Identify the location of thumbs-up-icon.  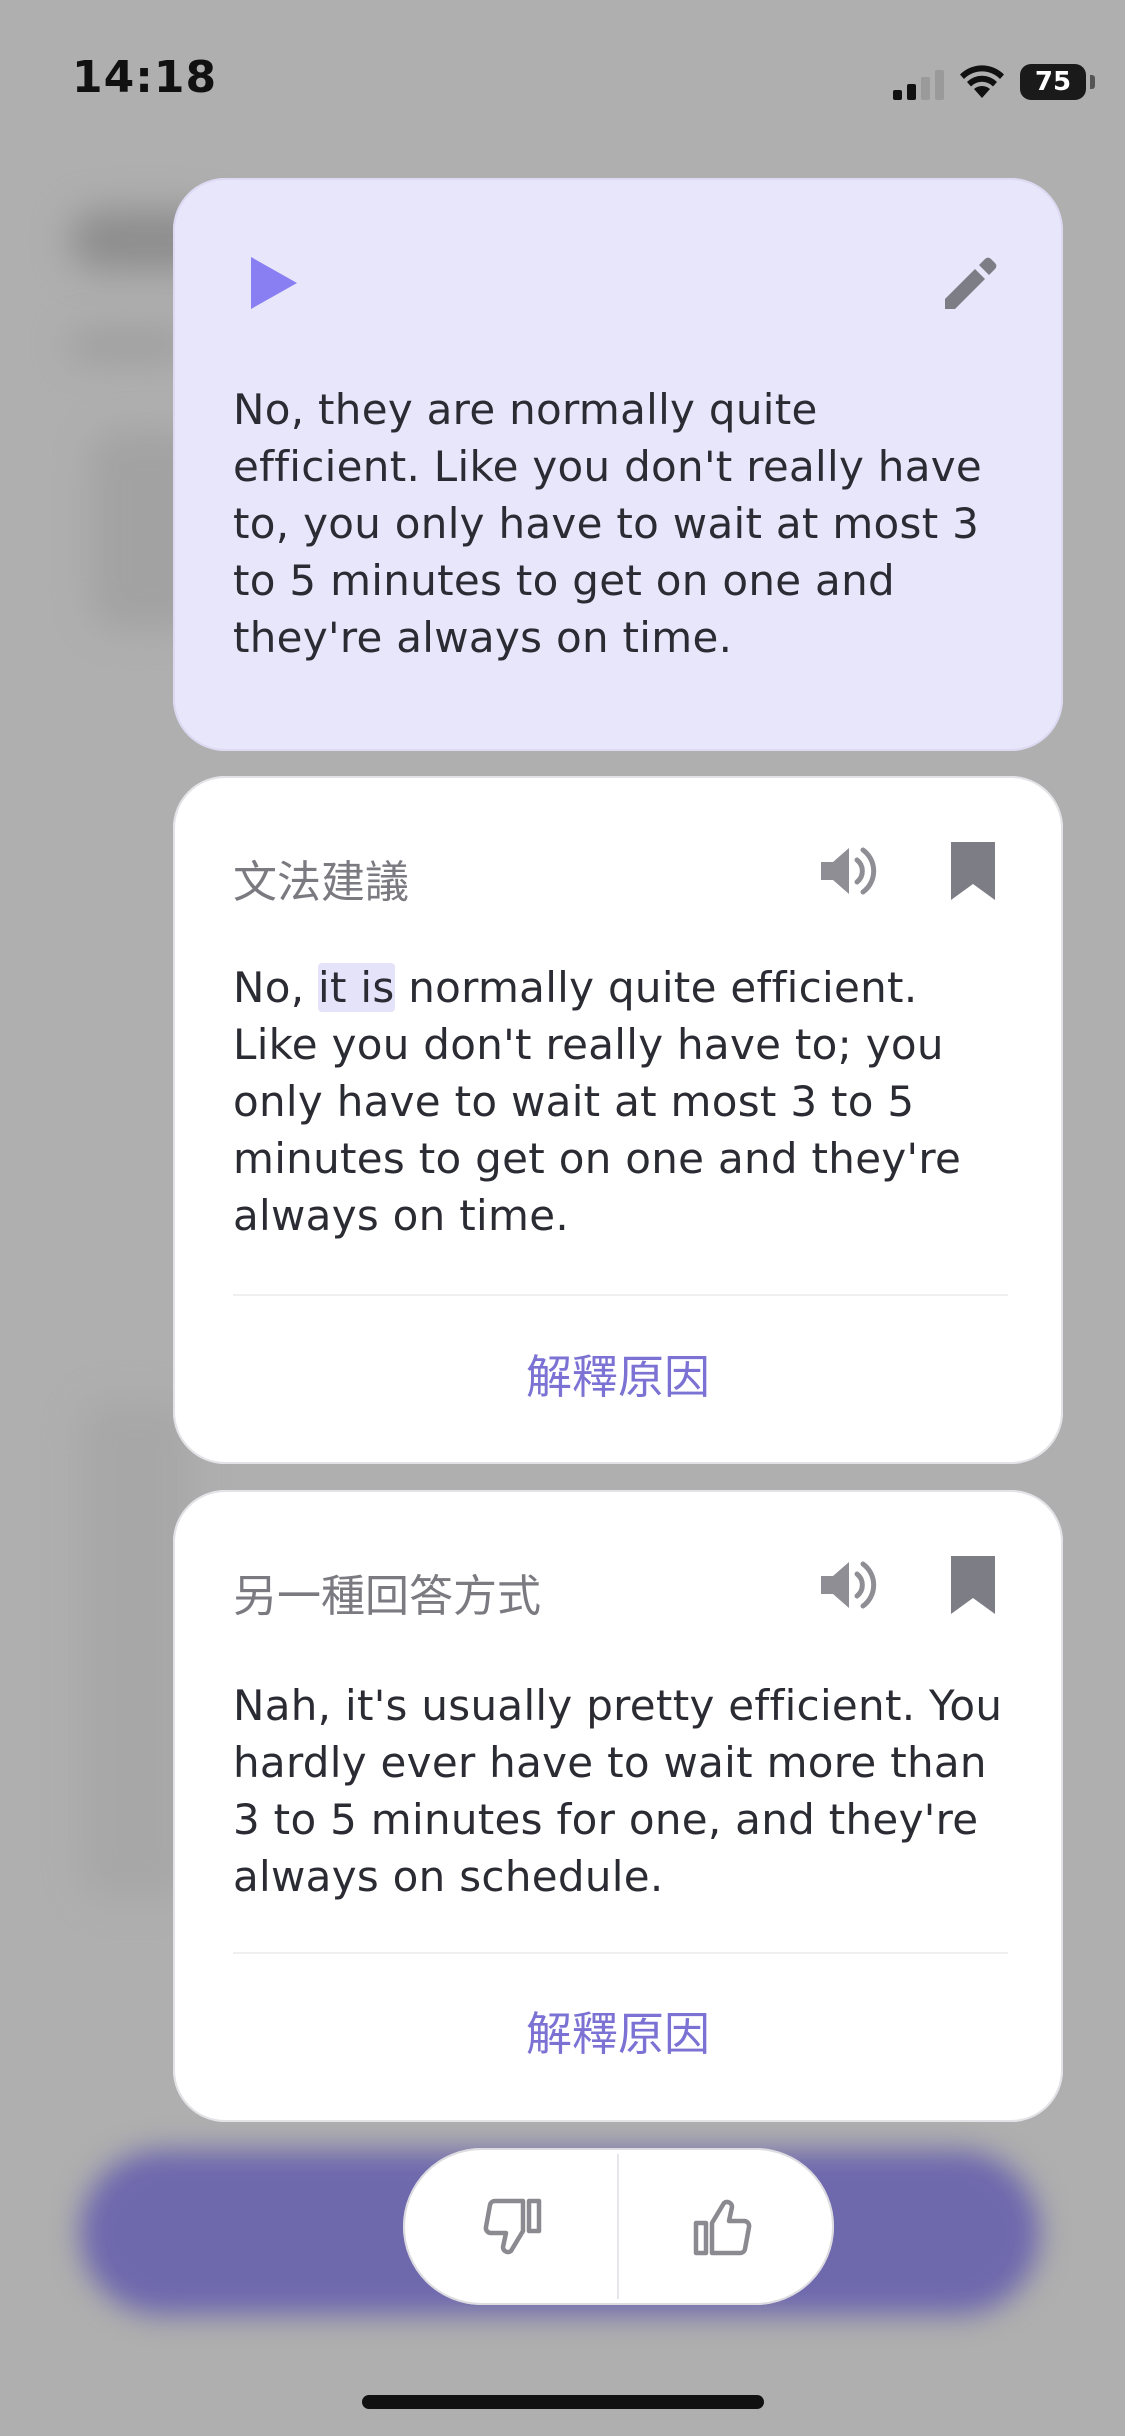
(722, 2227).